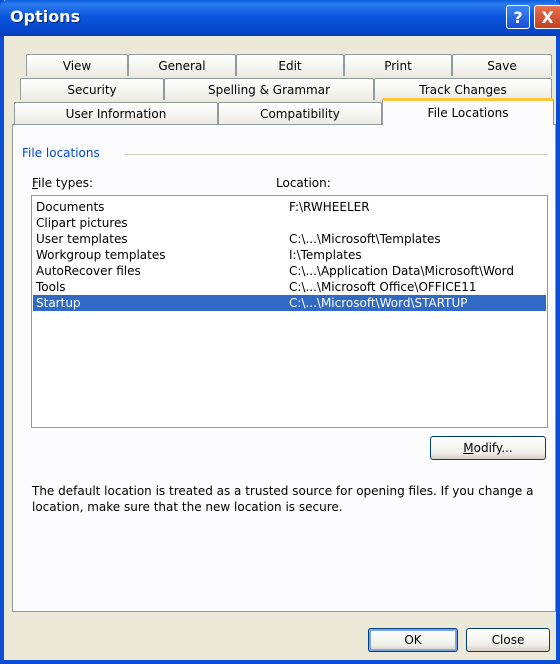 This screenshot has height=664, width=560. Describe the element at coordinates (413, 640) in the screenshot. I see `ok-button: OK` at that location.